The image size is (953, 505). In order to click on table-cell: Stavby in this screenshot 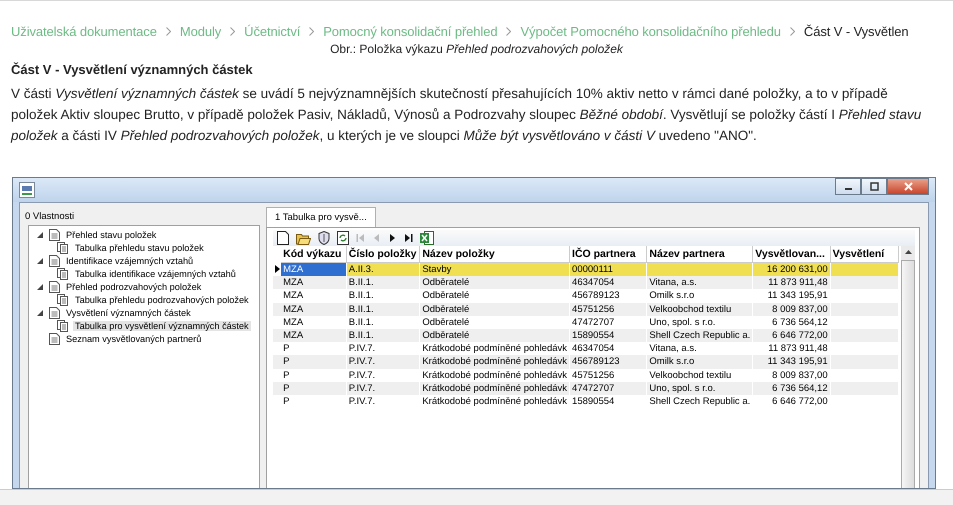, I will do `click(437, 270)`.